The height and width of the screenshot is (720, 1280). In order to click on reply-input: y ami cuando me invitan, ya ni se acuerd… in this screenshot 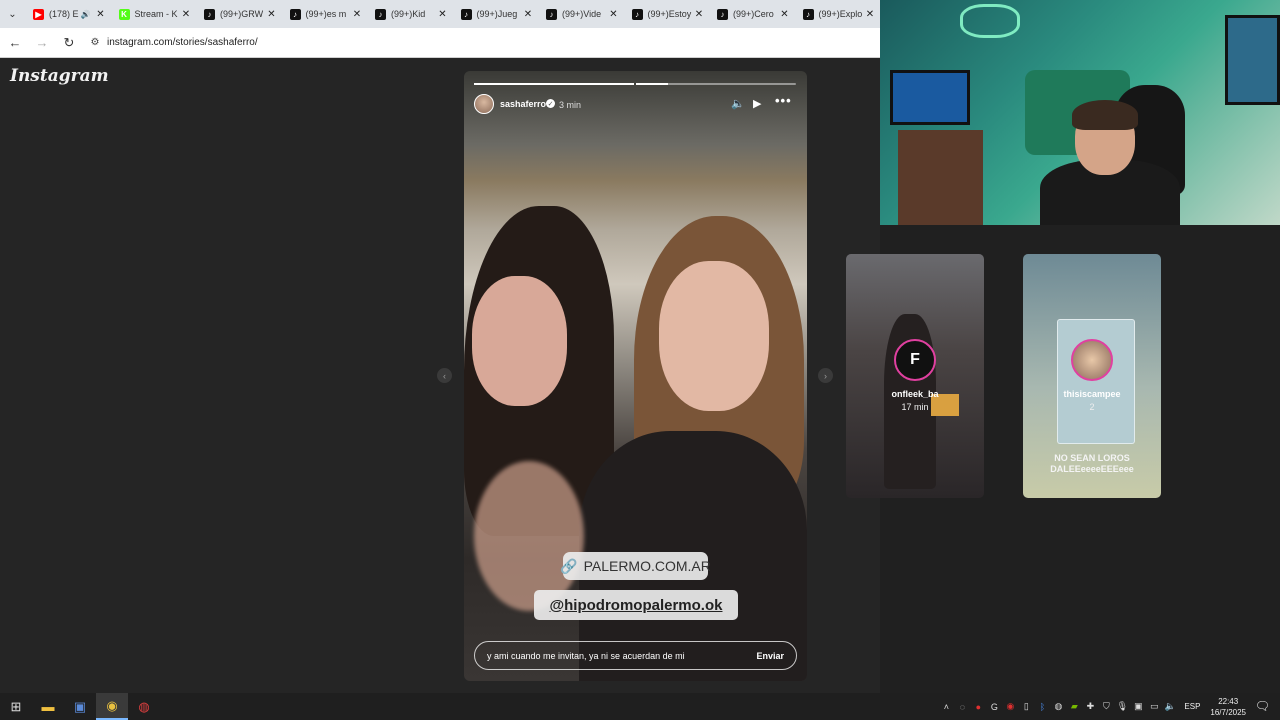, I will do `click(635, 655)`.